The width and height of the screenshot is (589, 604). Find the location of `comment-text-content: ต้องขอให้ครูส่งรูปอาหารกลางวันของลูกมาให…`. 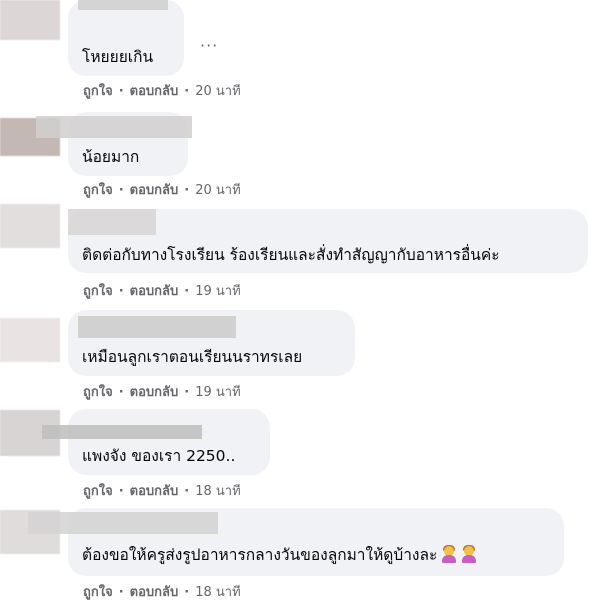

comment-text-content: ต้องขอให้ครูส่งรูปอาหารกลางวันของลูกมาให… is located at coordinates (260, 555).